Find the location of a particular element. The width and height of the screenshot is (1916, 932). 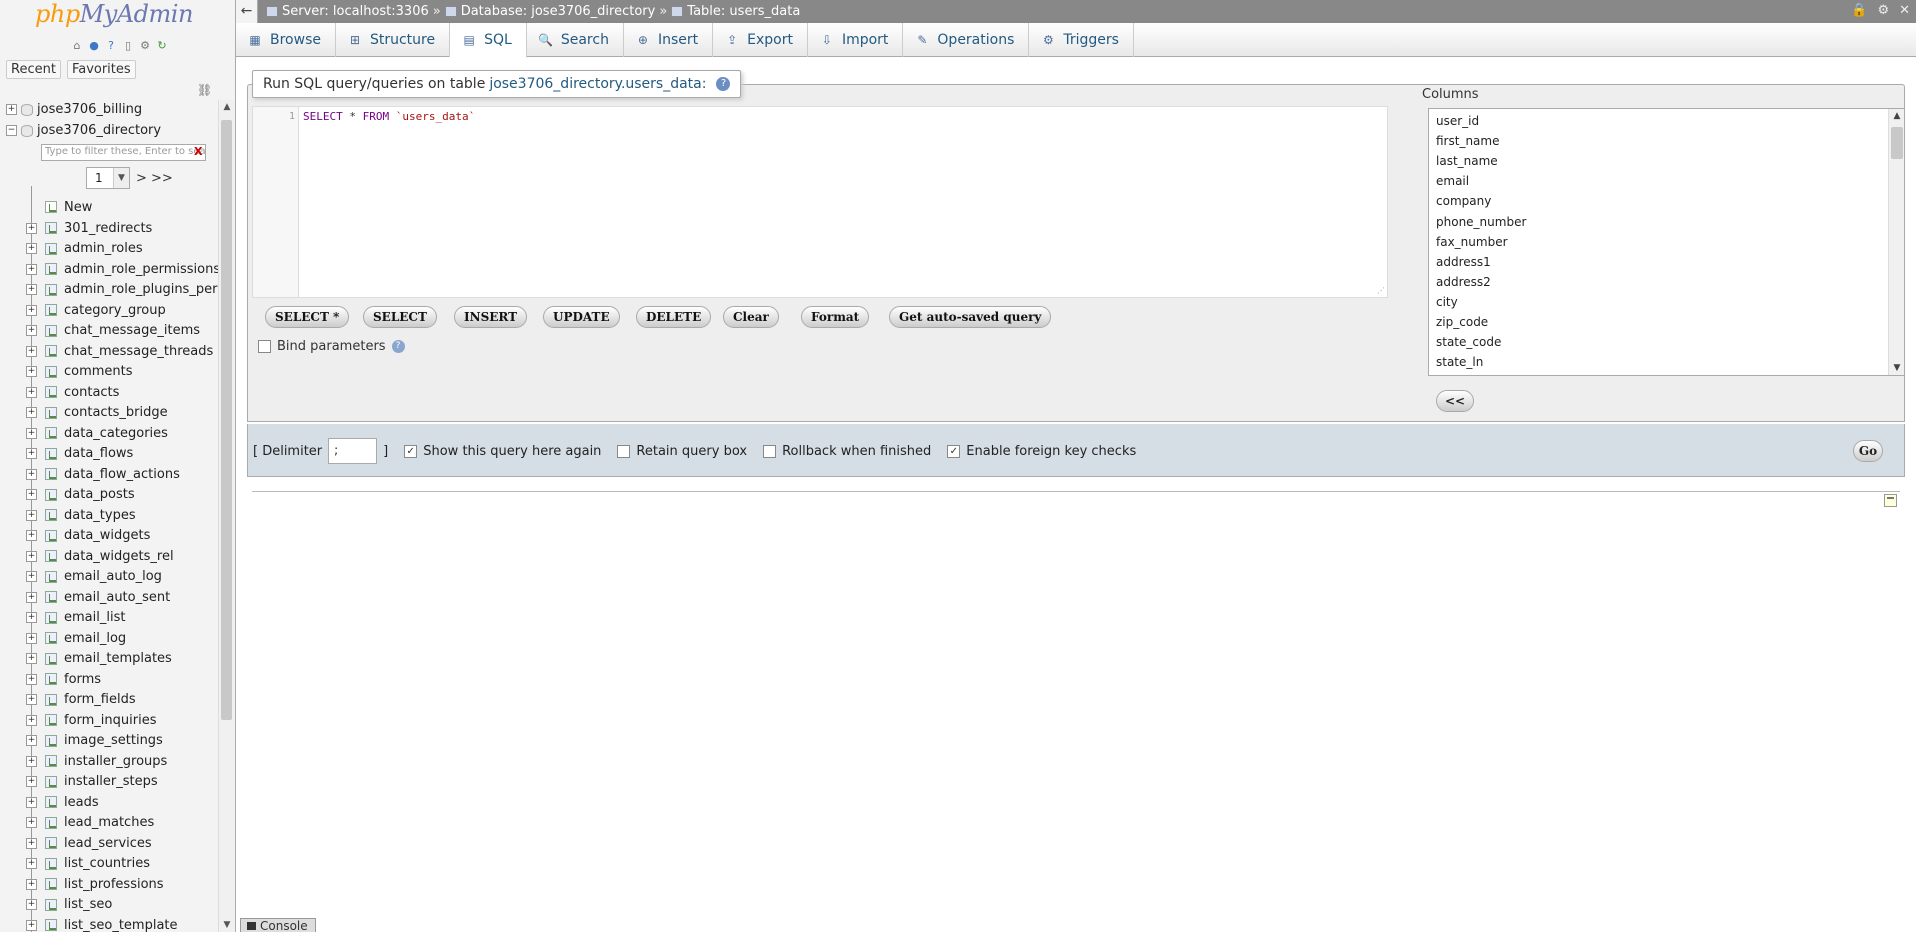

nav-table-label: contacts_bridge is located at coordinates (116, 412).